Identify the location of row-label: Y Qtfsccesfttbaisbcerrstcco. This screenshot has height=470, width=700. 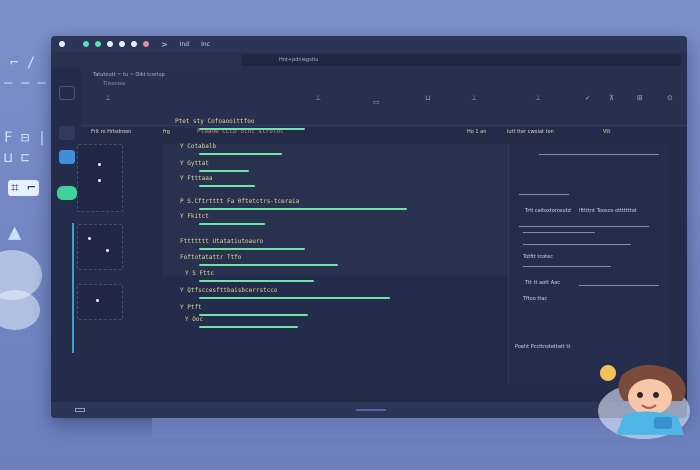
(229, 290).